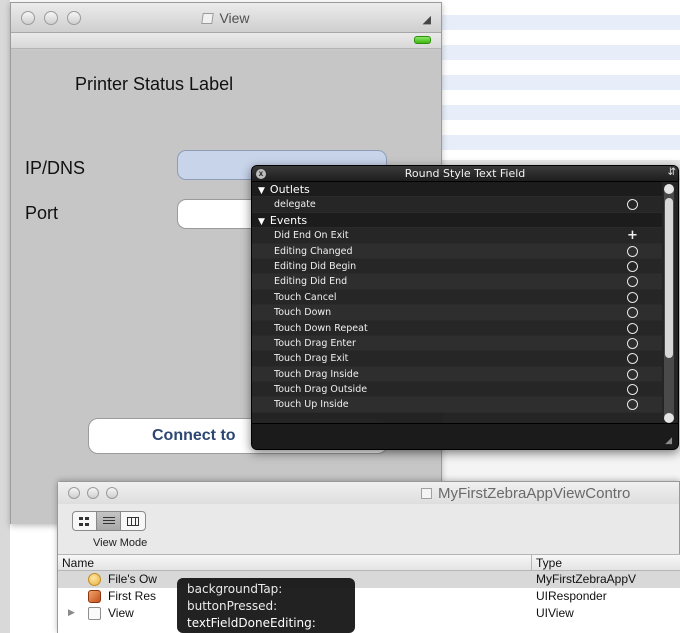 This screenshot has width=680, height=633. I want to click on hud-scrollbar, so click(669, 303).